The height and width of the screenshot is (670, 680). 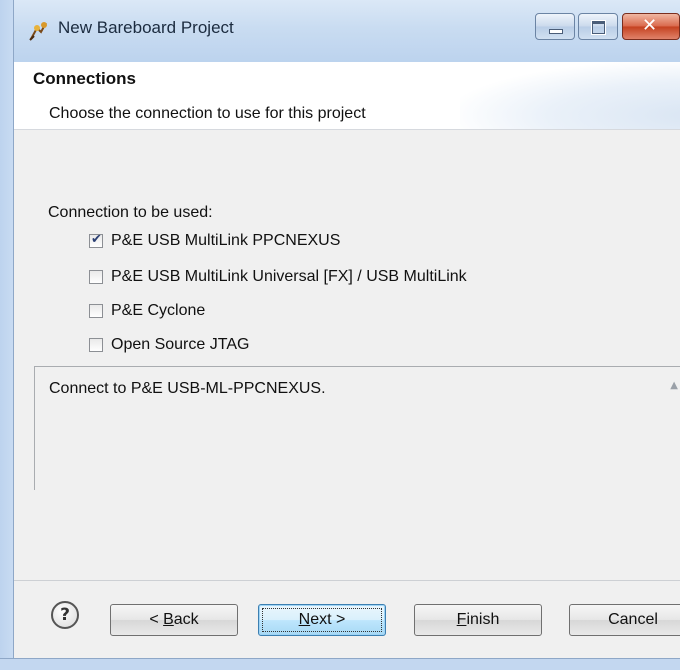 What do you see at coordinates (158, 310) in the screenshot?
I see `option-label: P&E Cyclone` at bounding box center [158, 310].